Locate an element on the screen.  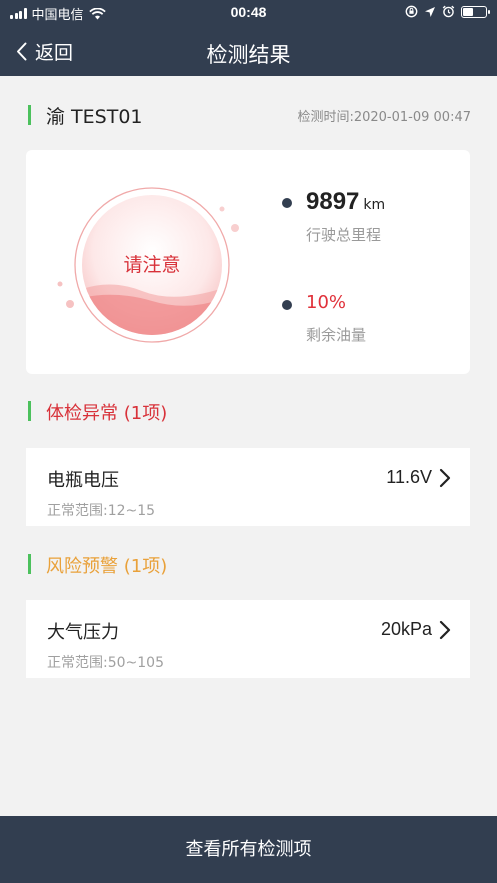
alarm-icon is located at coordinates (448, 11).